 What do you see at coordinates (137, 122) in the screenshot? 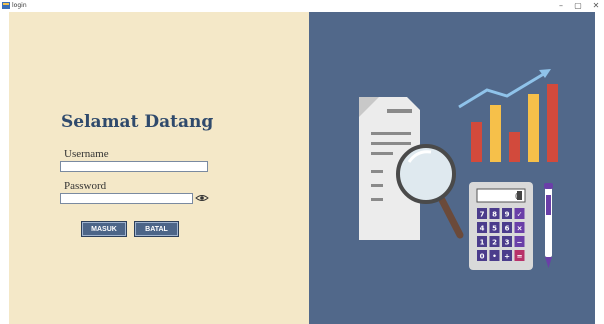
I see `welcome-heading: Selamat Datang` at bounding box center [137, 122].